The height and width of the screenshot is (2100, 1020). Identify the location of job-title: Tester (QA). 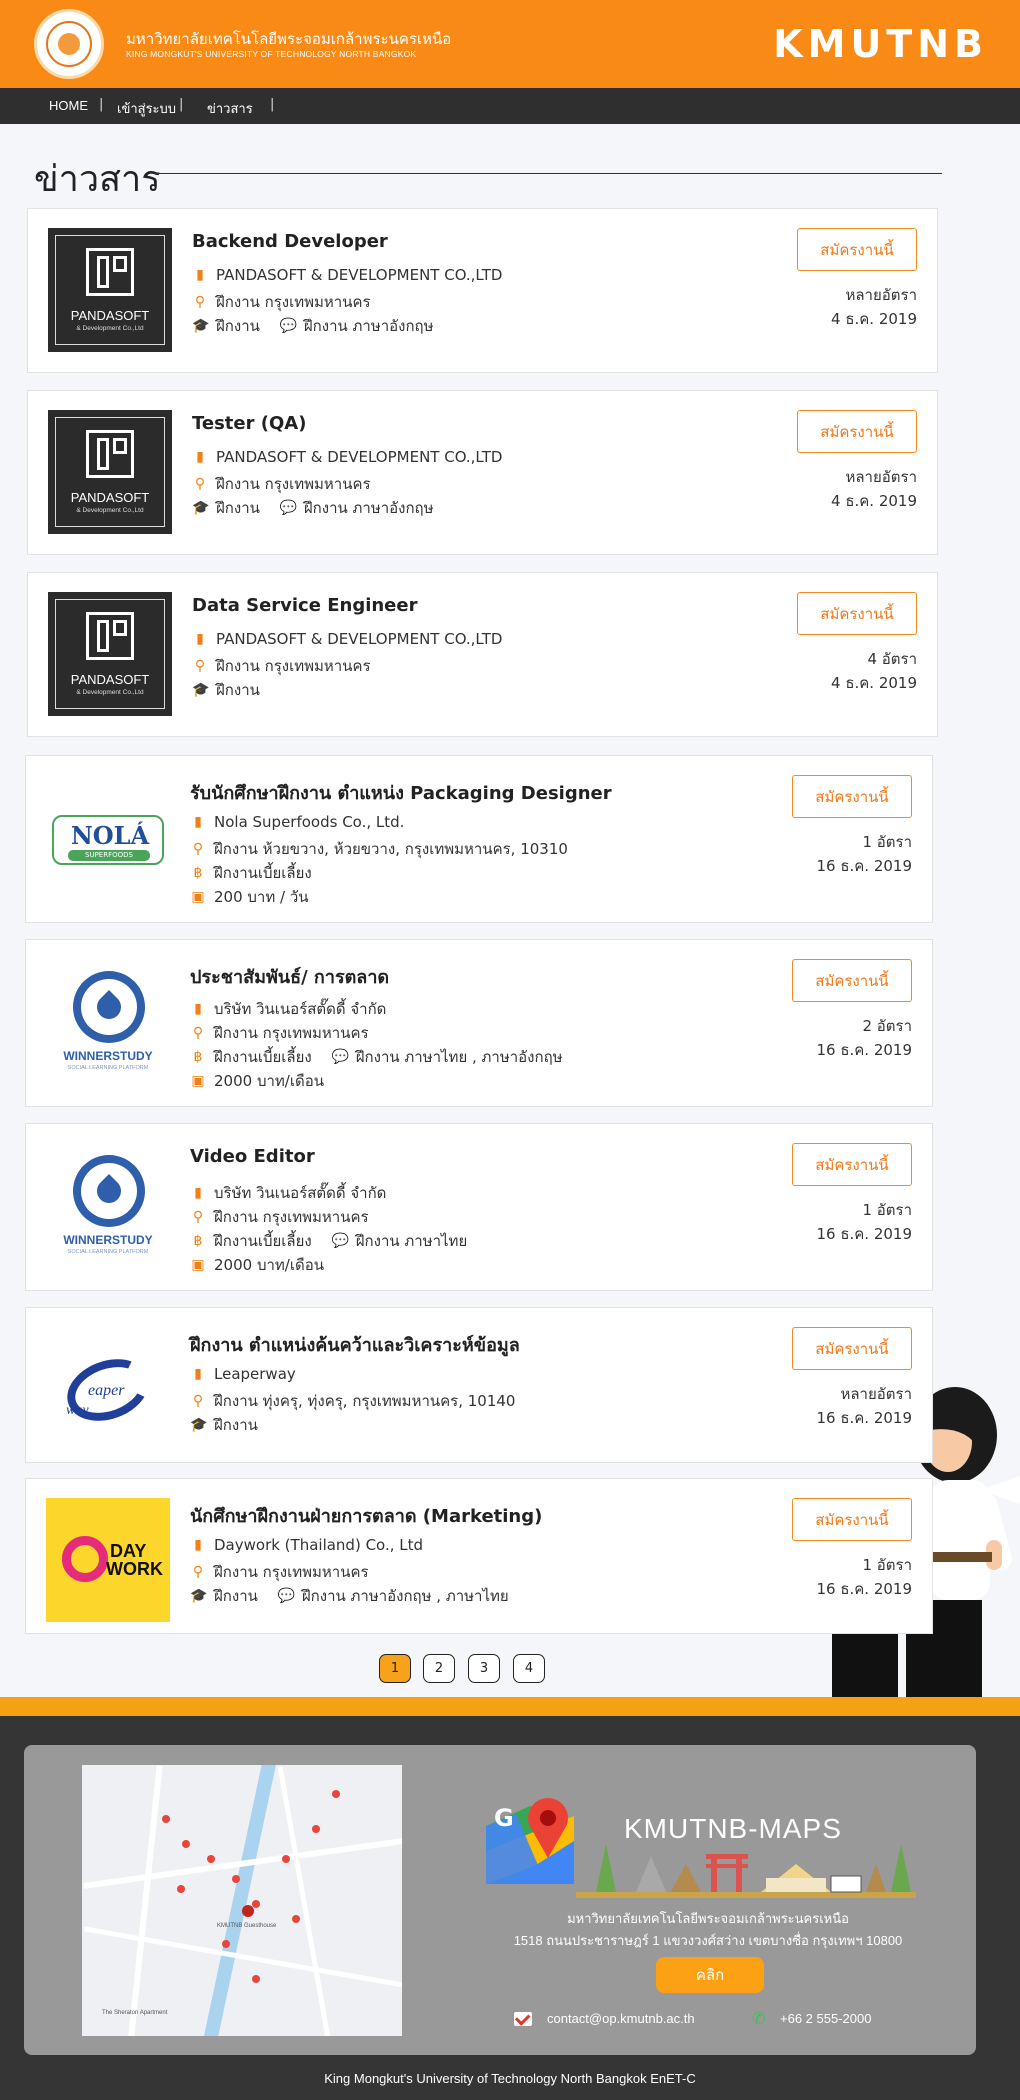
(249, 423).